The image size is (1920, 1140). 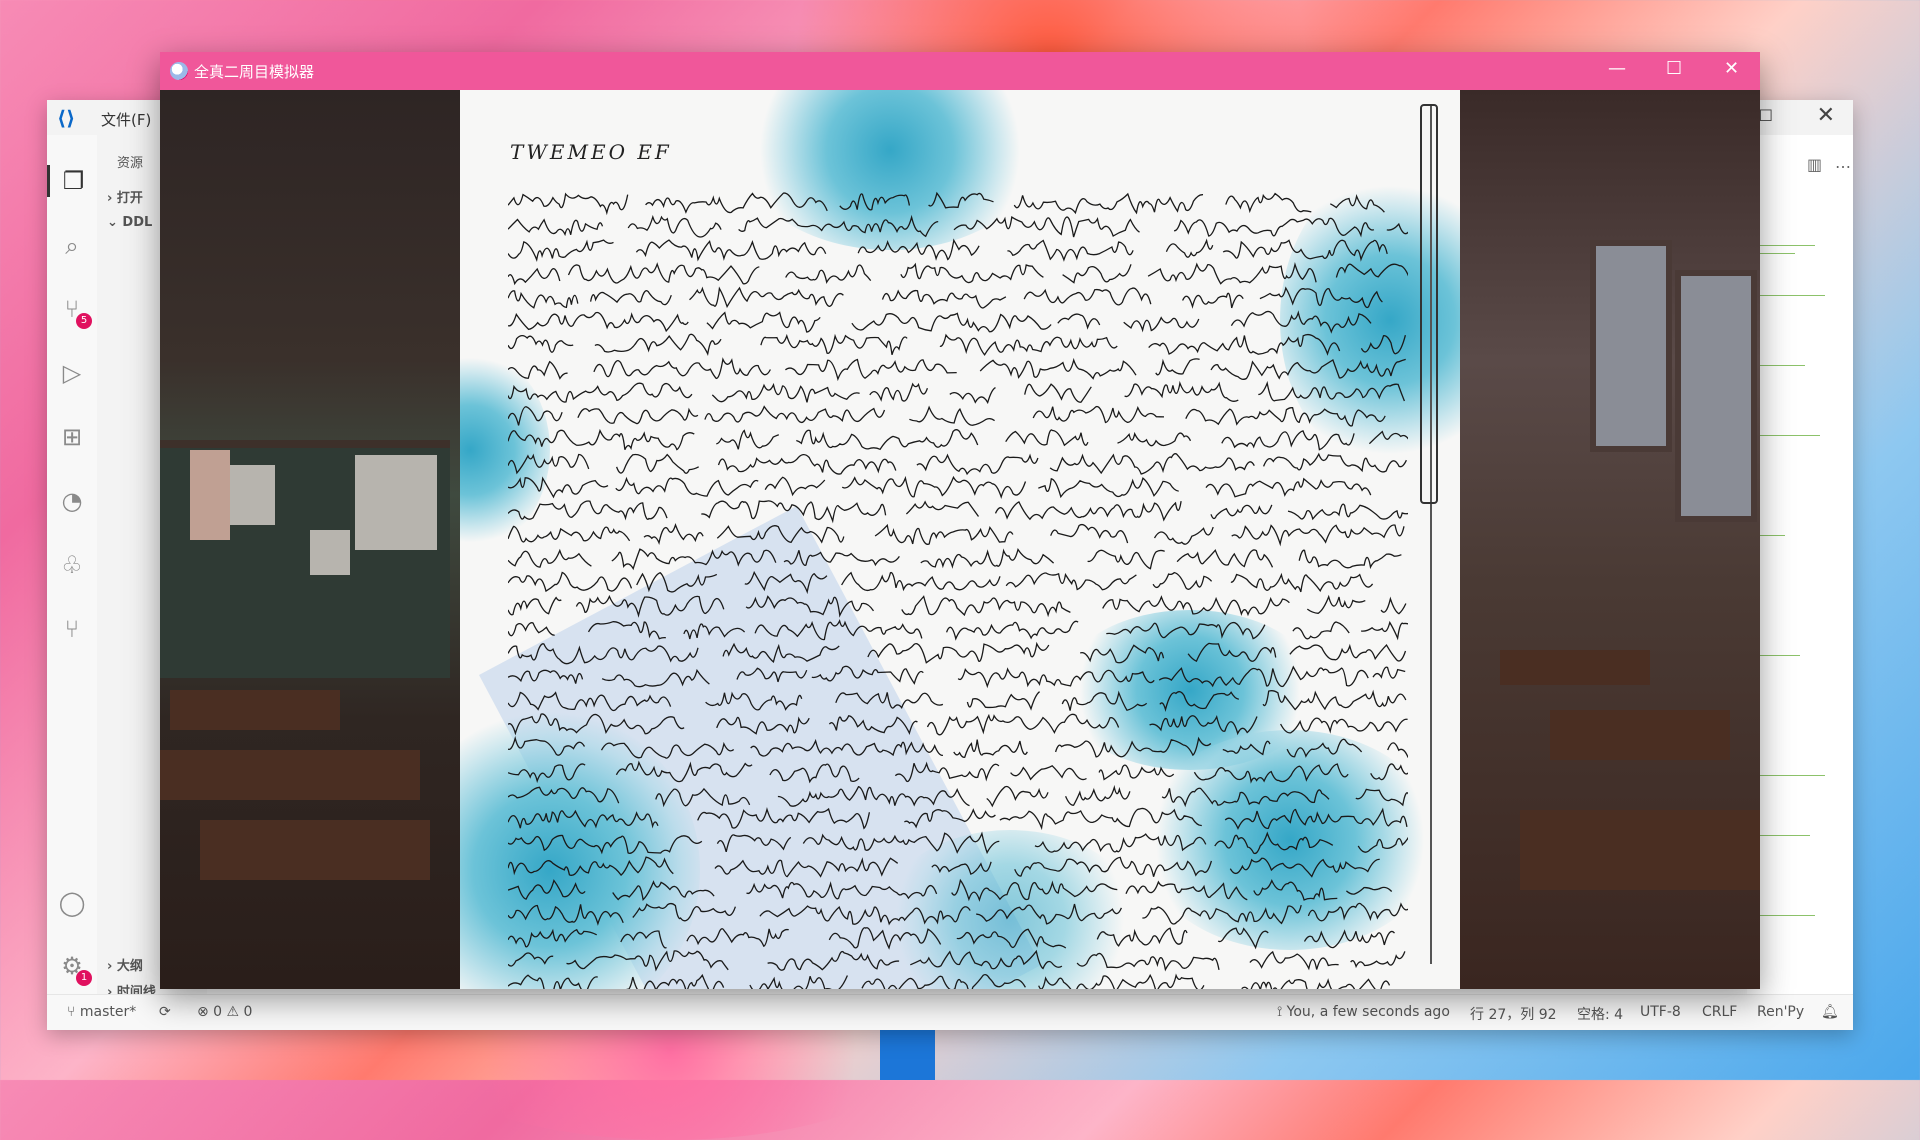 I want to click on encoding-status: UTF-8, so click(x=1660, y=1012).